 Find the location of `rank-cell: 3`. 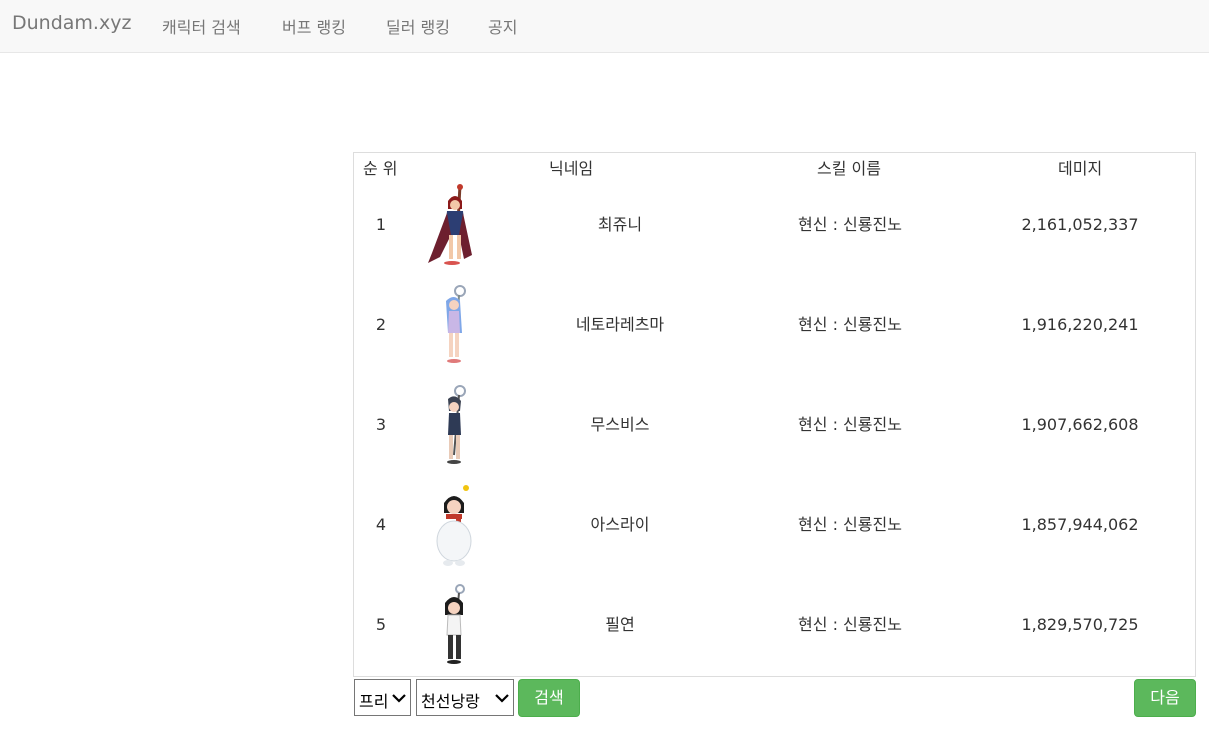

rank-cell: 3 is located at coordinates (381, 424).